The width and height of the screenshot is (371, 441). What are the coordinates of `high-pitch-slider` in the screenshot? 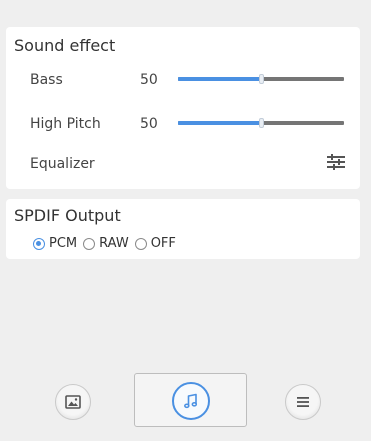 It's located at (261, 123).